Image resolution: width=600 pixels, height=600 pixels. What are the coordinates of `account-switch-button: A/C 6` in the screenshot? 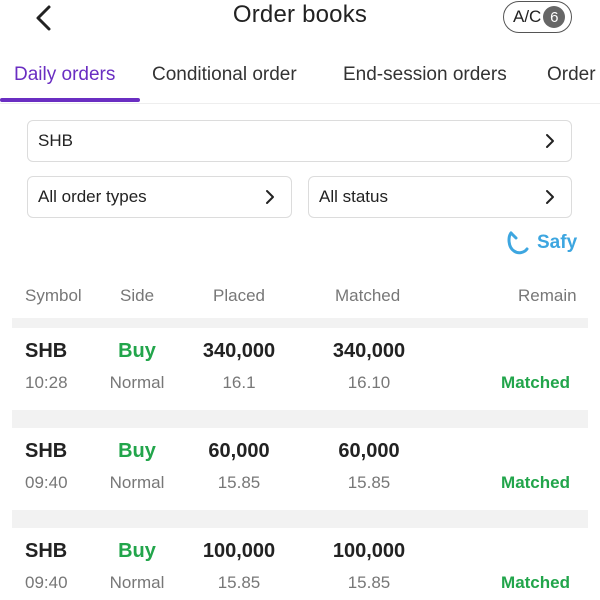 It's located at (537, 17).